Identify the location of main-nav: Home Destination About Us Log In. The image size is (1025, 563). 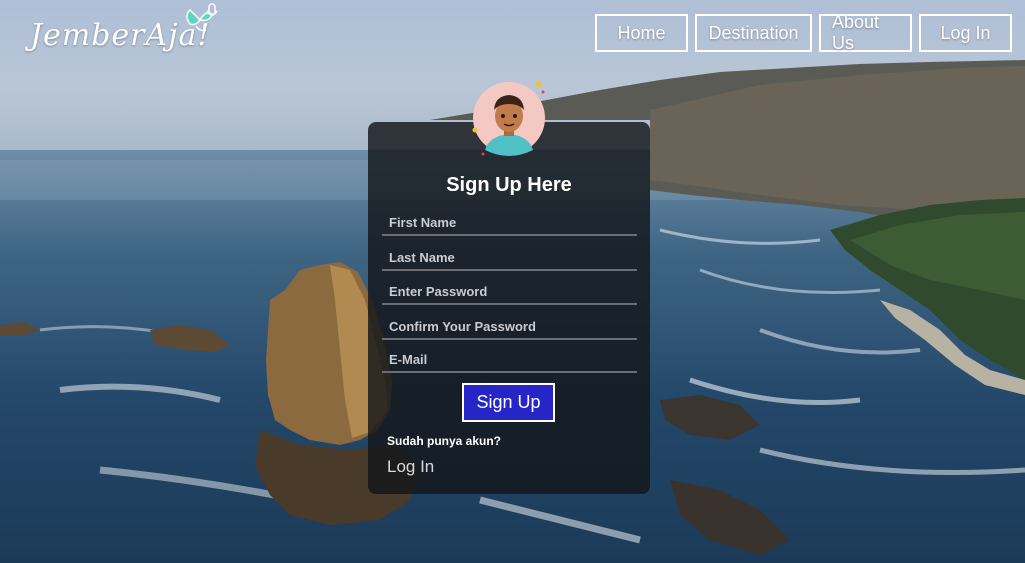
(803, 32).